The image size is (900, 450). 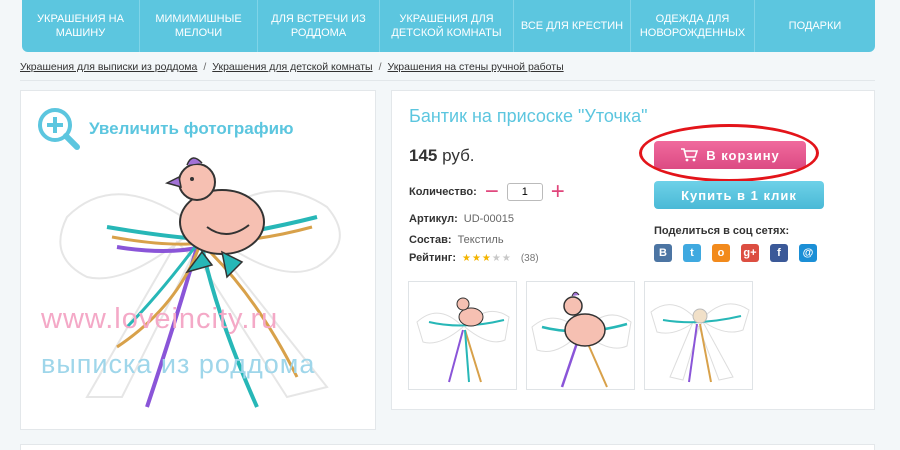 I want to click on thumbnail-strip, so click(x=580, y=335).